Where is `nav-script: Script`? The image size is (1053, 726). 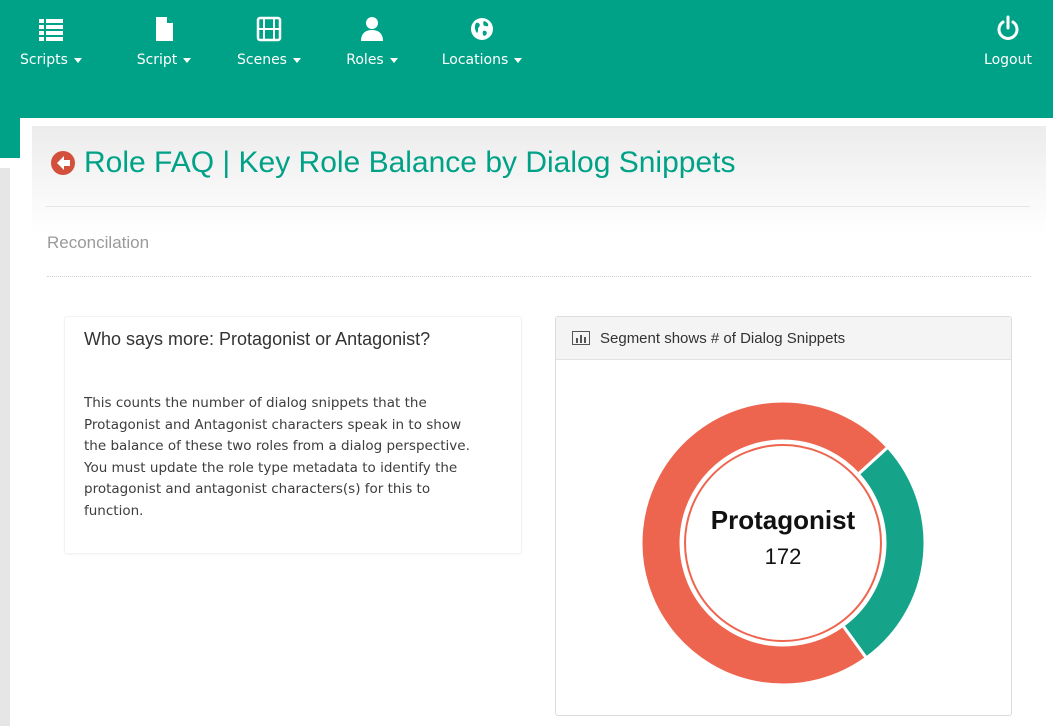
nav-script: Script is located at coordinates (164, 49).